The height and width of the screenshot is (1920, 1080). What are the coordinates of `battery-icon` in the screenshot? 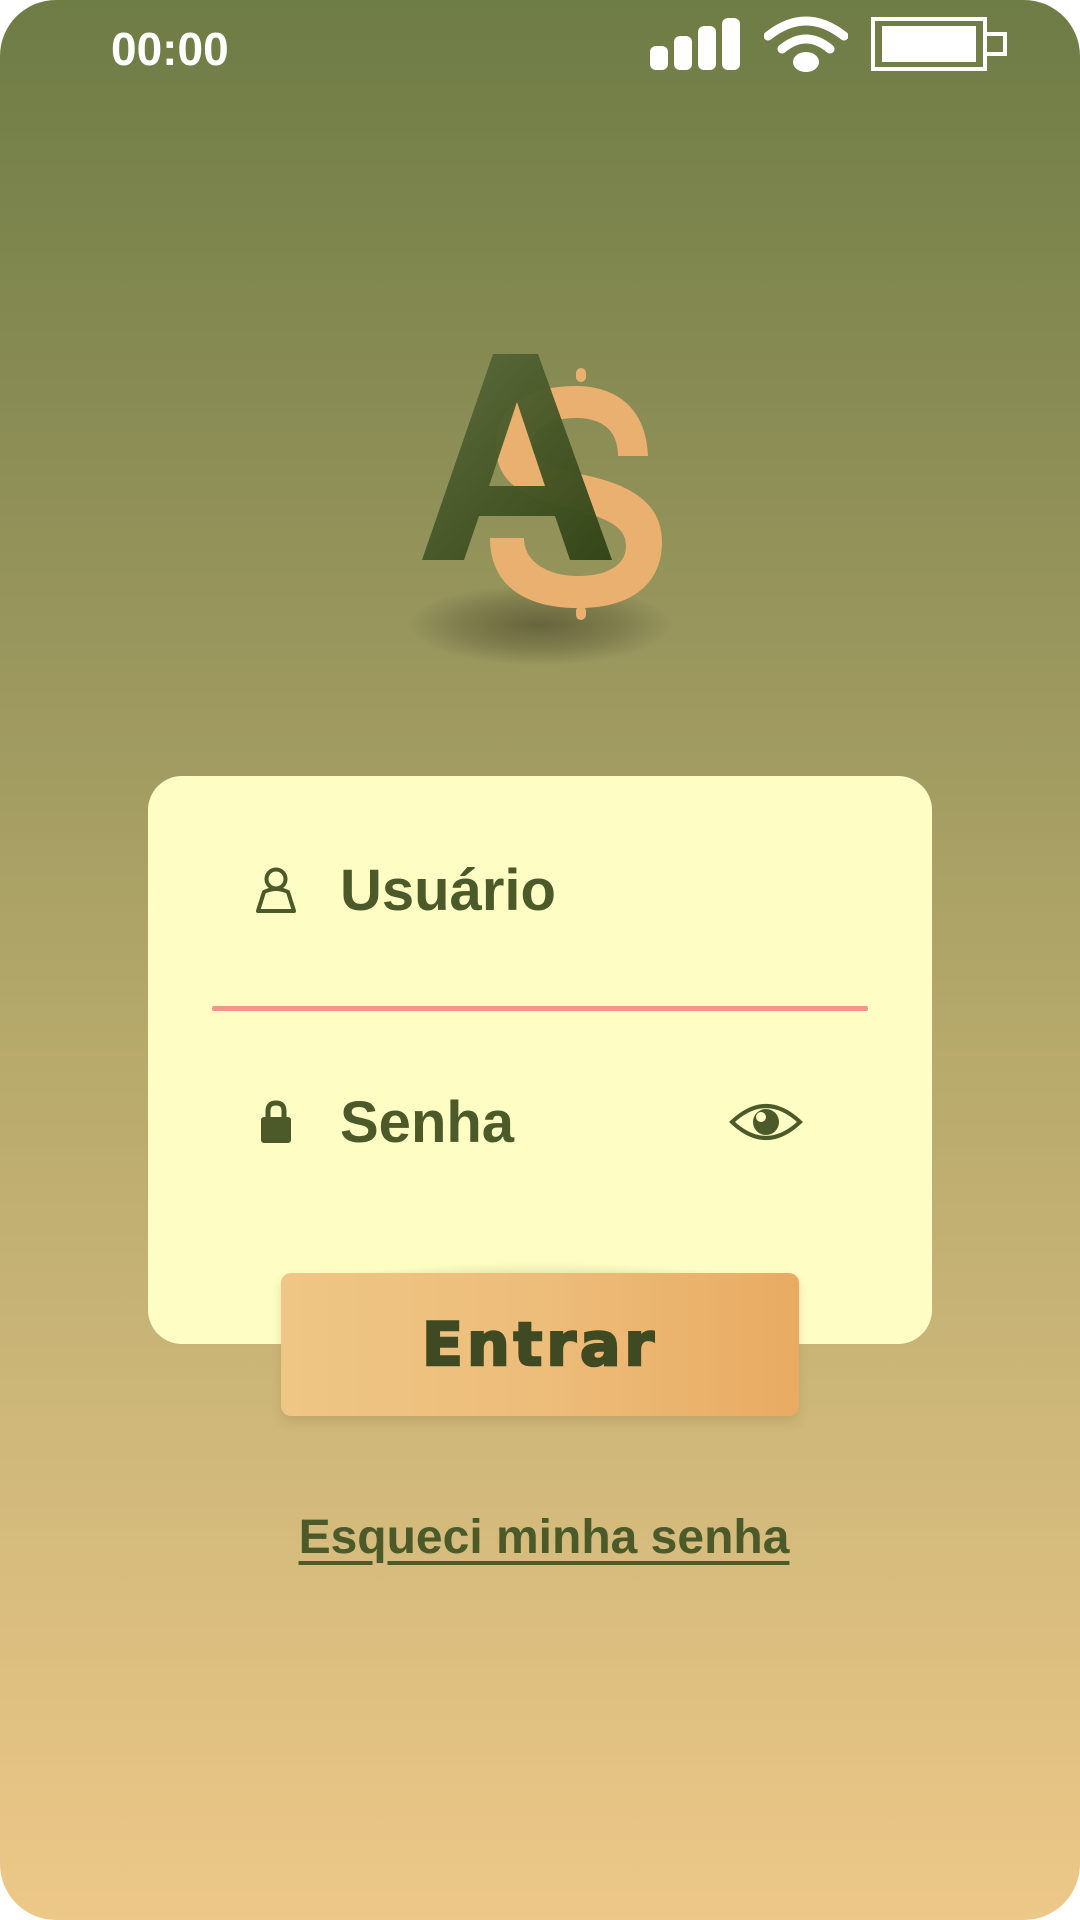 It's located at (940, 44).